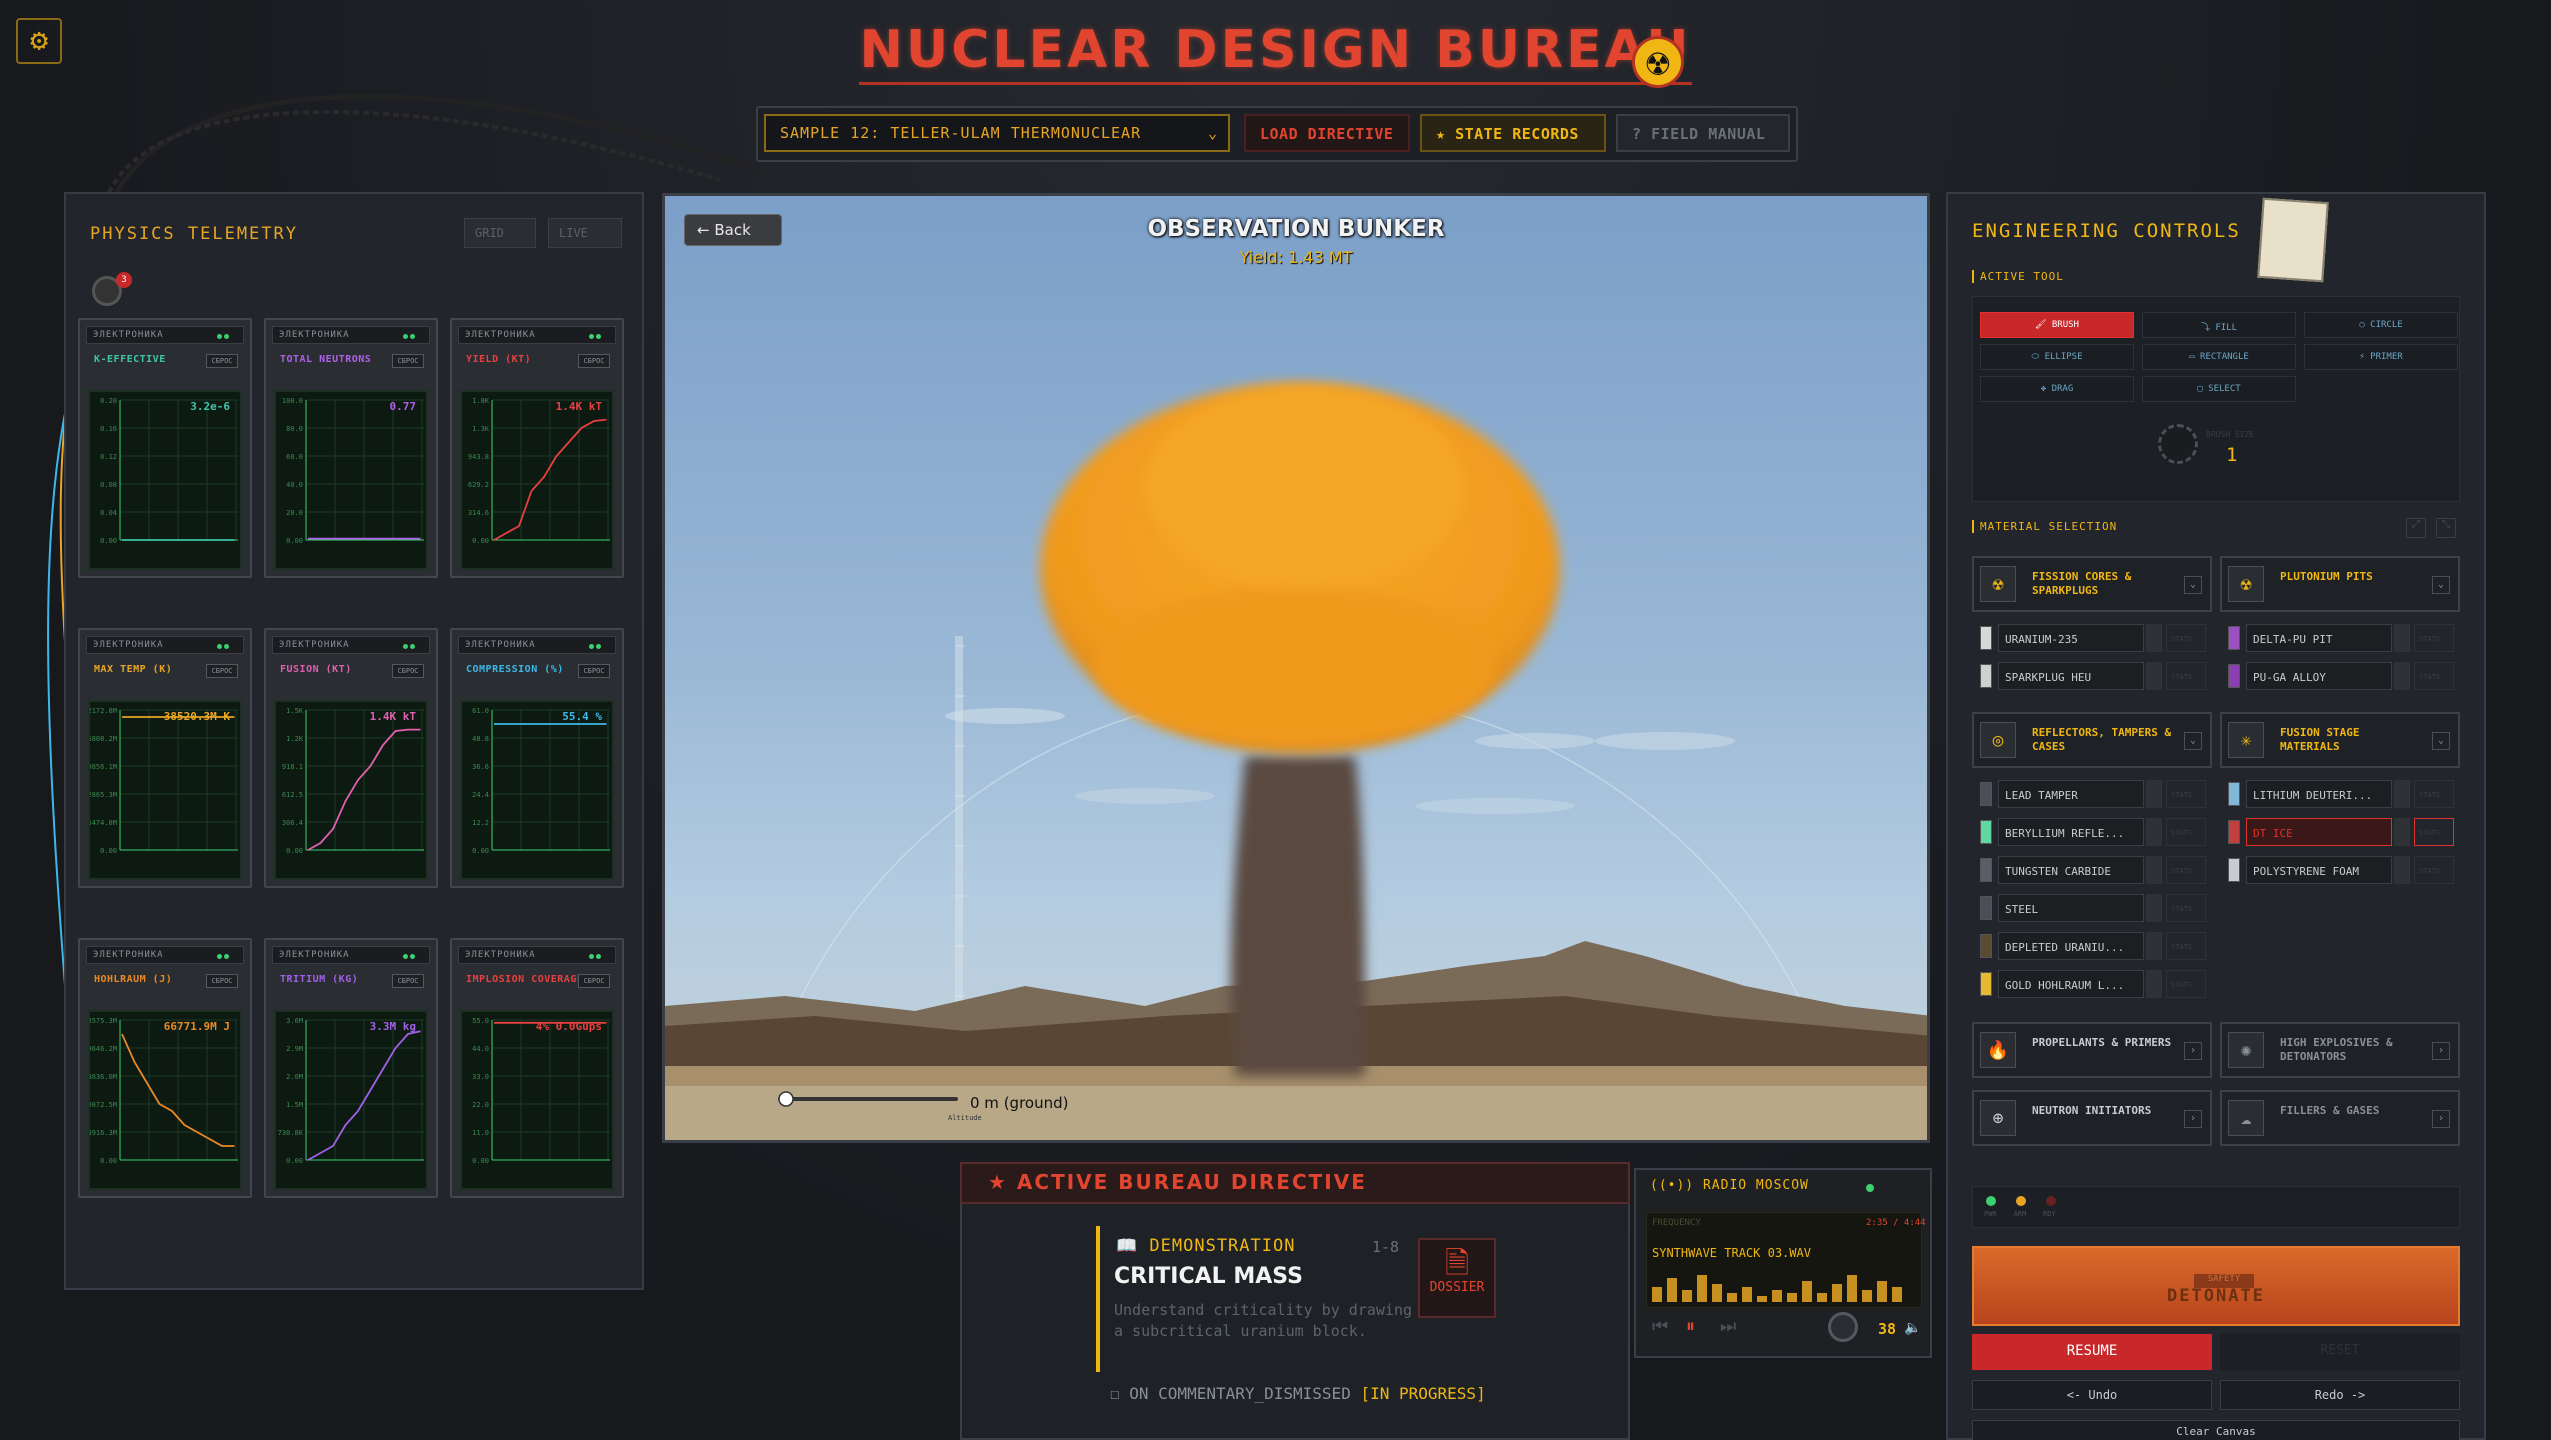 The image size is (2551, 1440). Describe the element at coordinates (2219, 389) in the screenshot. I see `tool-select: ▢ SELECT` at that location.